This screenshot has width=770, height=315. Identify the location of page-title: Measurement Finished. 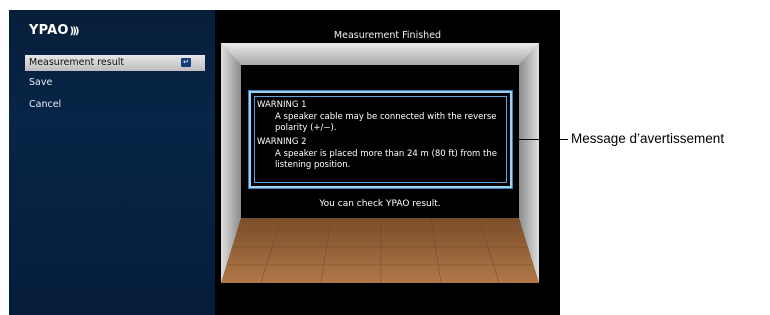
(387, 35).